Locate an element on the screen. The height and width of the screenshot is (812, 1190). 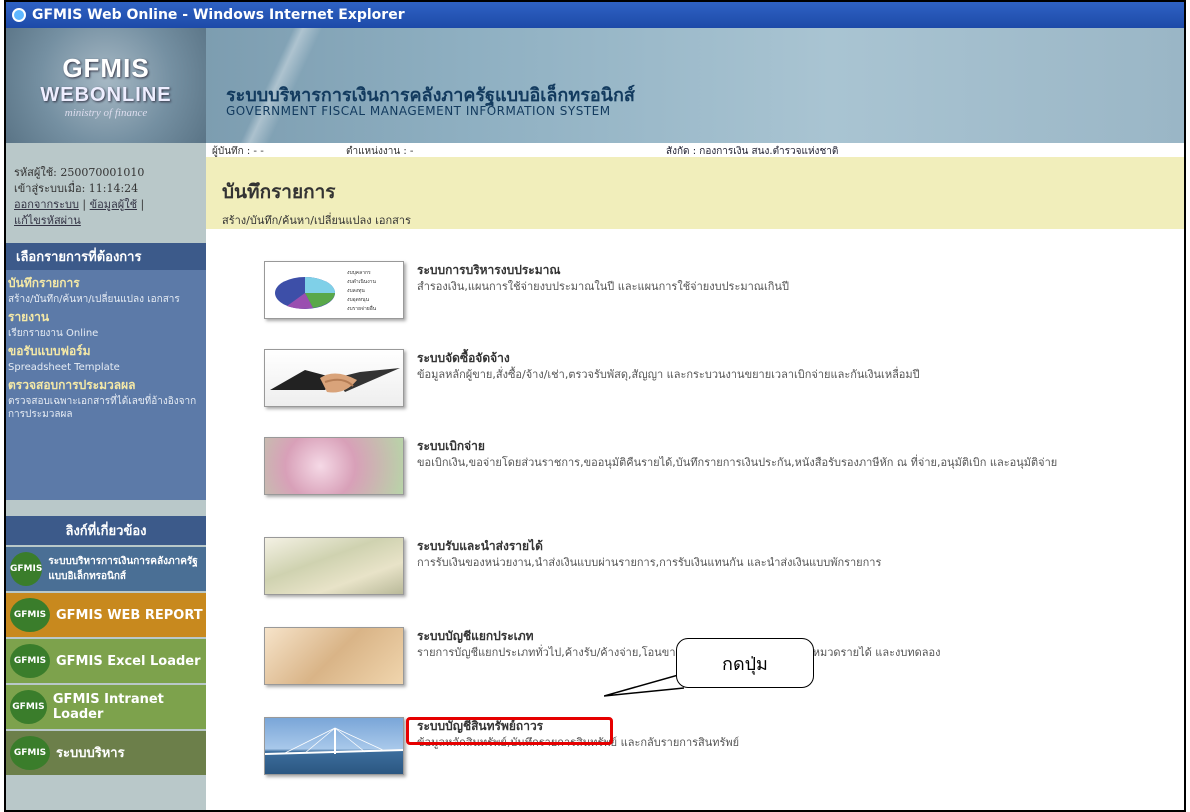
change-password-link: แก้ไขรหัสผ่าน is located at coordinates (47, 220).